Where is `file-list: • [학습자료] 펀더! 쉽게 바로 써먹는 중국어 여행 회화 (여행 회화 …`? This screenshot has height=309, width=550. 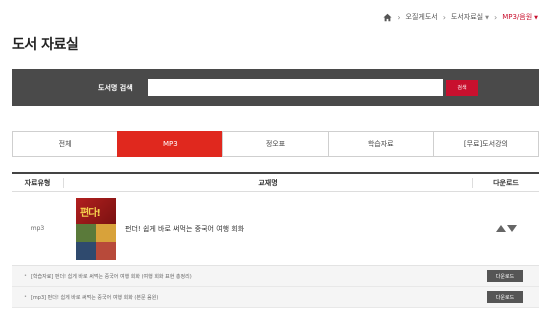 file-list: • [학습자료] 펀더! 쉽게 바로 써먹는 중국어 여행 회화 (여행 회화 … is located at coordinates (275, 287).